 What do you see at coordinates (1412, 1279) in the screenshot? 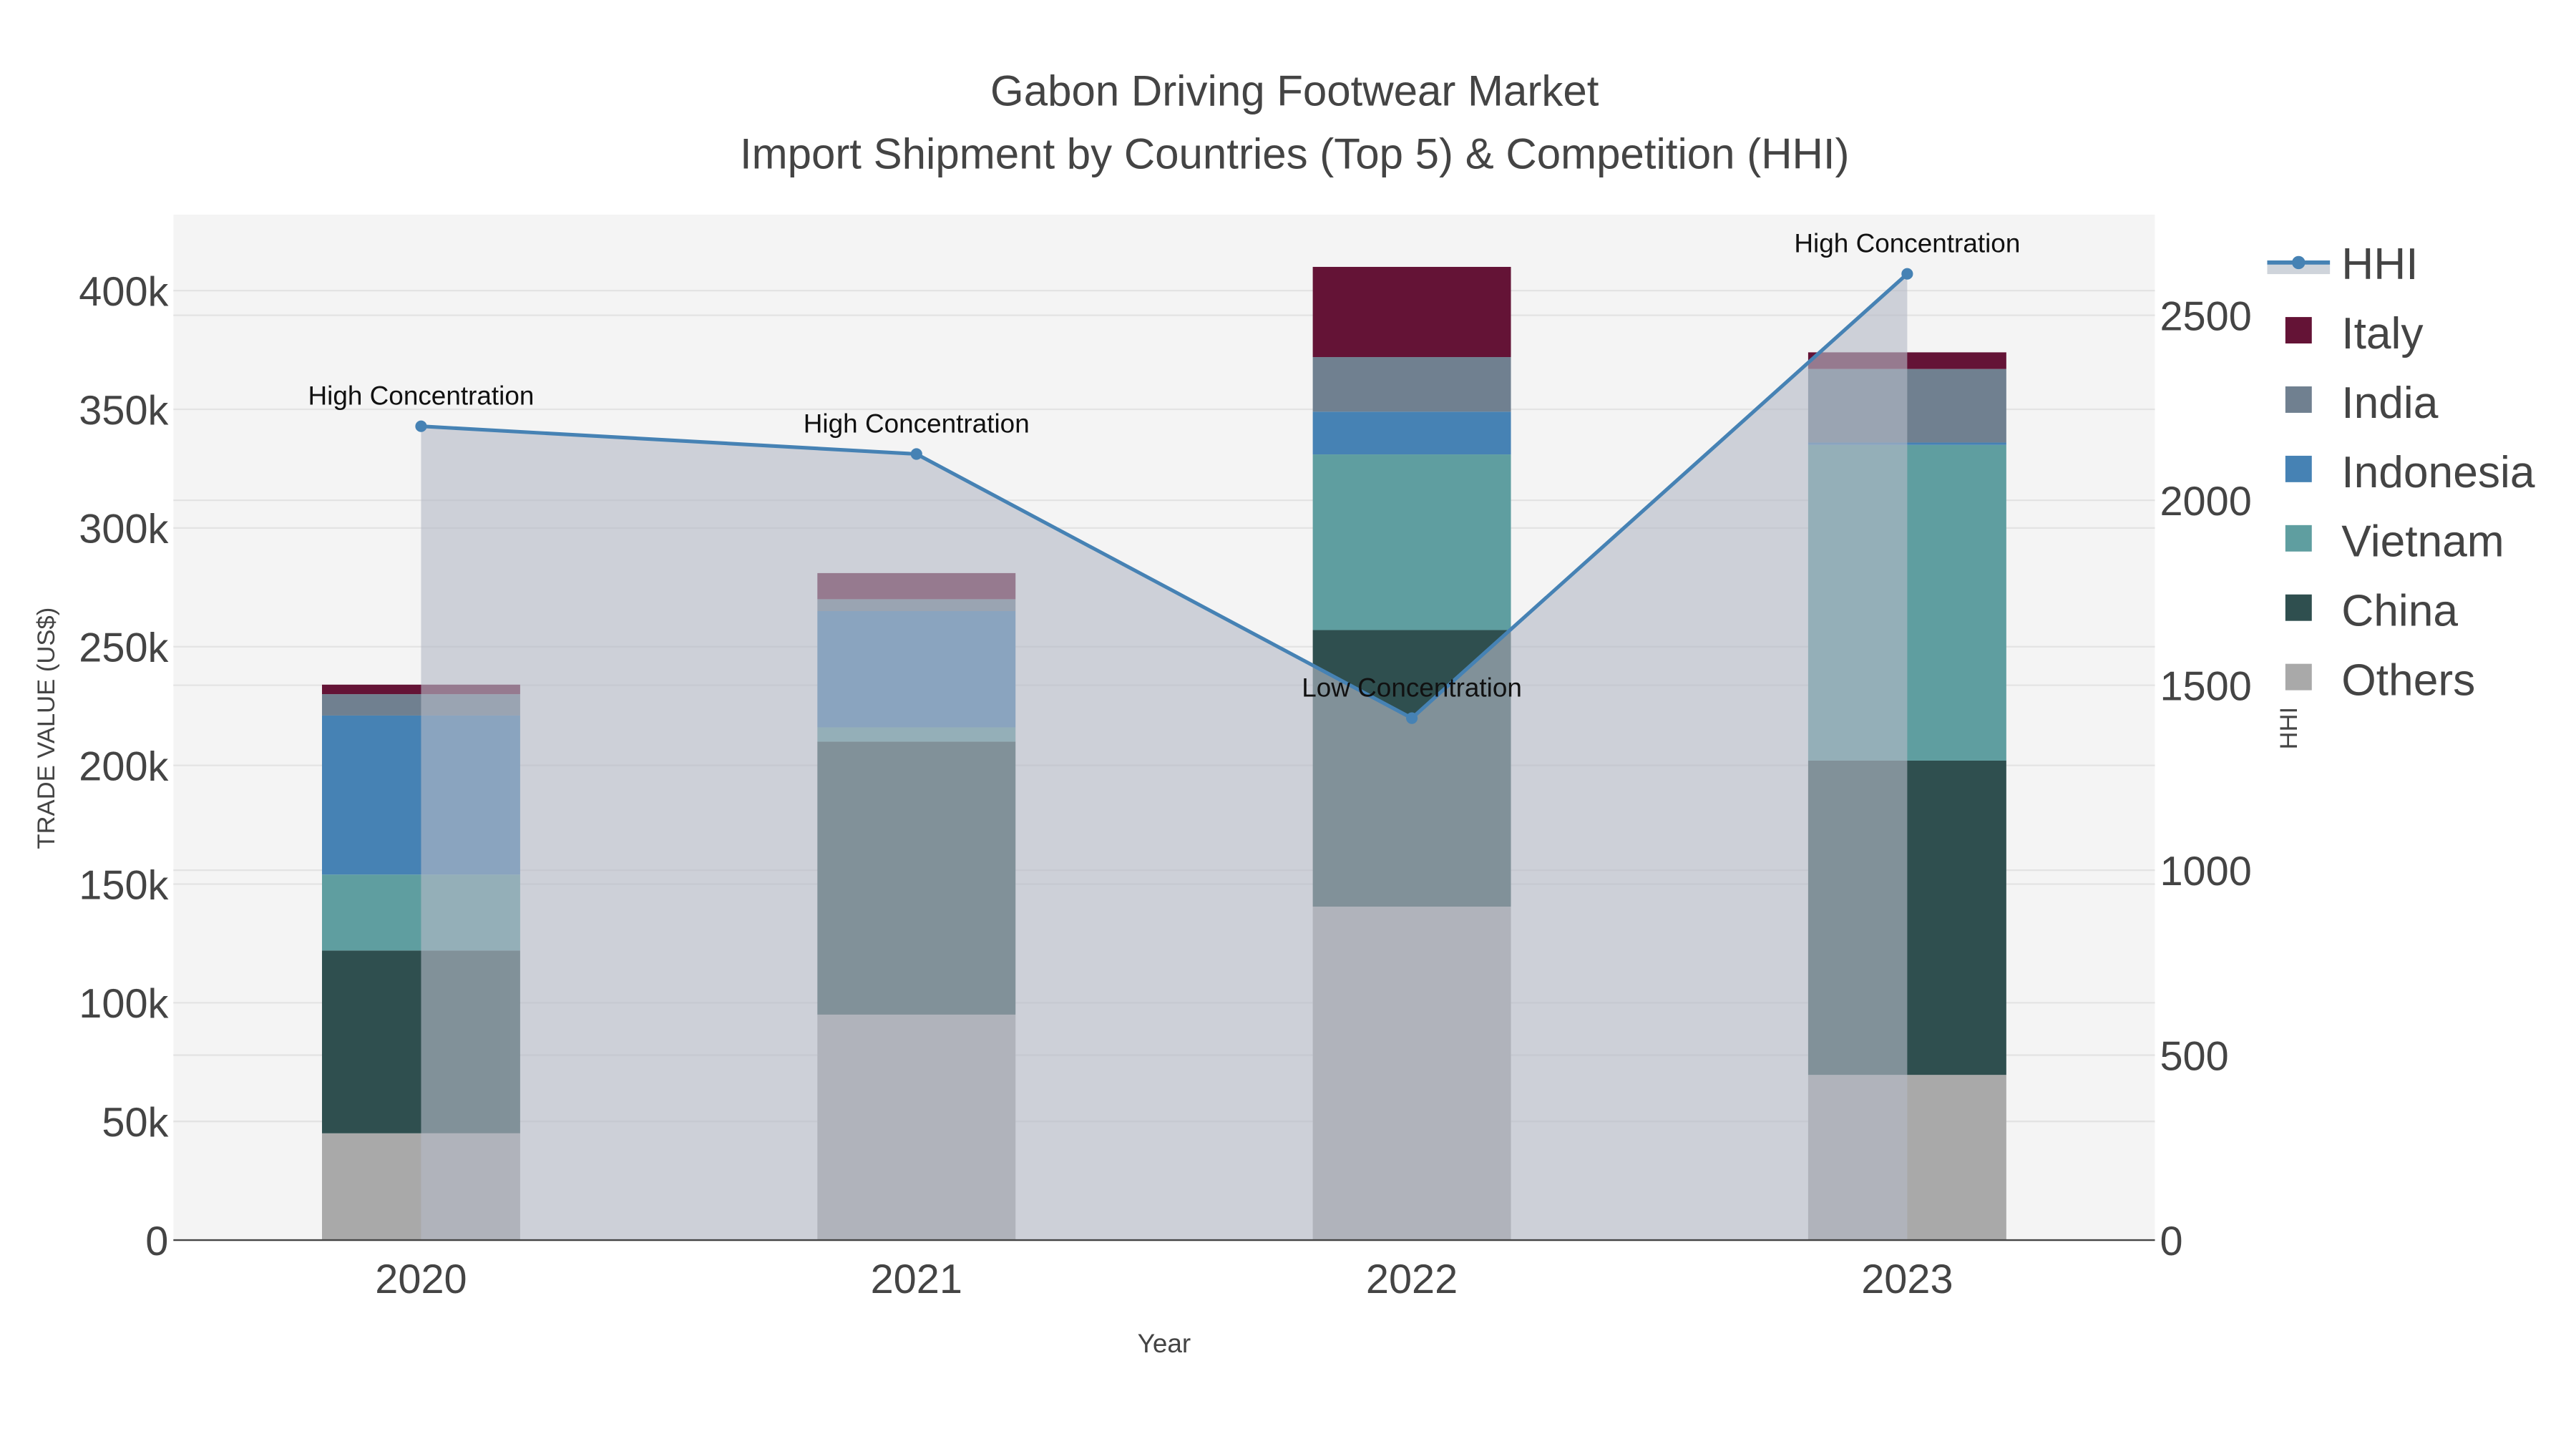
I see `x-tick-label: 2022` at bounding box center [1412, 1279].